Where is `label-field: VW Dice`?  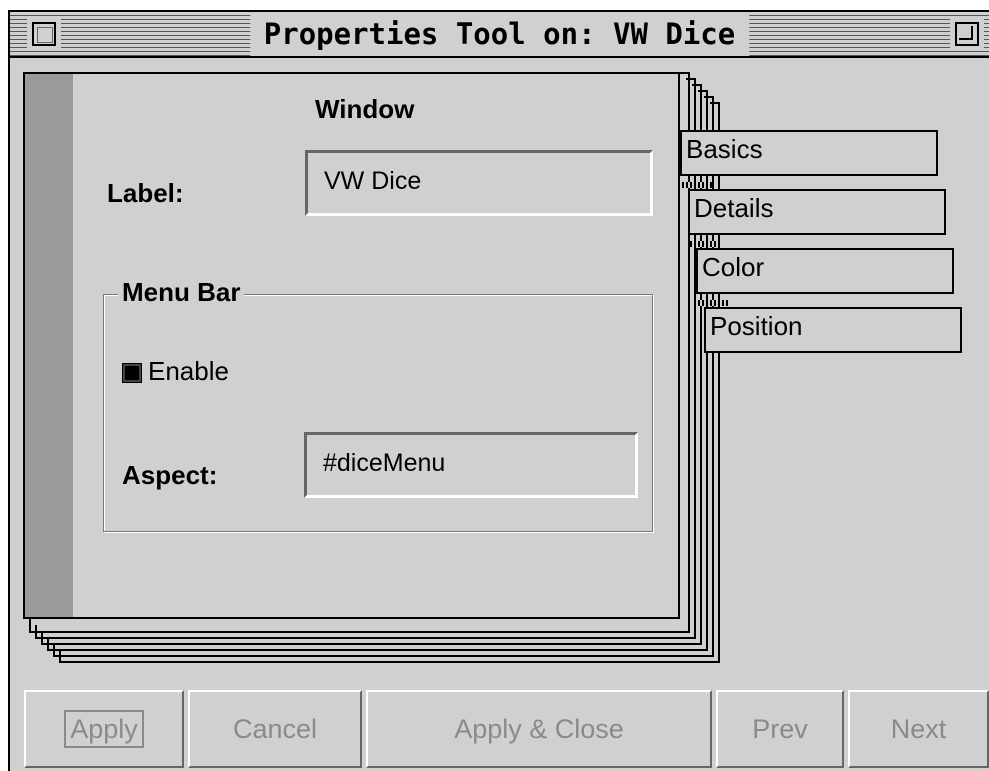 label-field: VW Dice is located at coordinates (479, 183).